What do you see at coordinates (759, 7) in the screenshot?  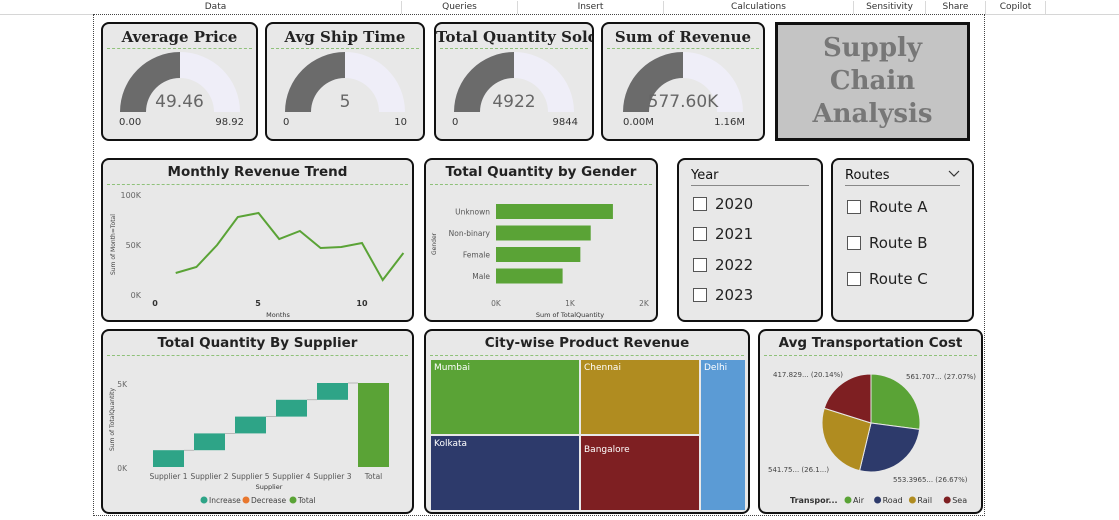 I see `tab-calculations: Calculations` at bounding box center [759, 7].